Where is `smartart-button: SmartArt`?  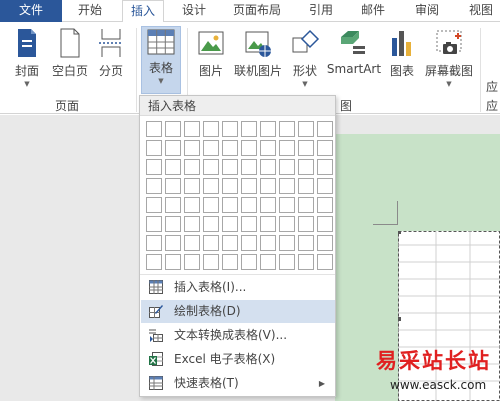 smartart-button: SmartArt is located at coordinates (354, 52).